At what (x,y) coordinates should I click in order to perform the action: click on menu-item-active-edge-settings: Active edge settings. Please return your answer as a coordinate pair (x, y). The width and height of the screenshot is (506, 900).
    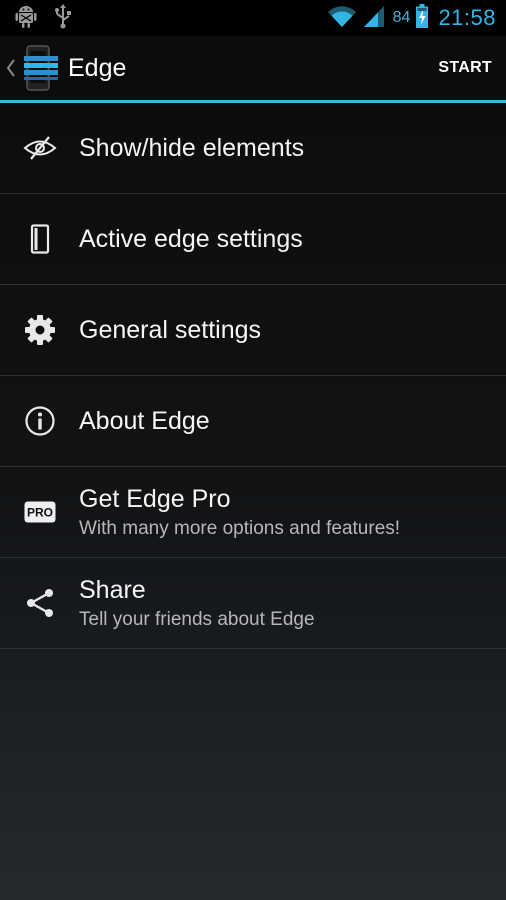
    Looking at the image, I should click on (253, 239).